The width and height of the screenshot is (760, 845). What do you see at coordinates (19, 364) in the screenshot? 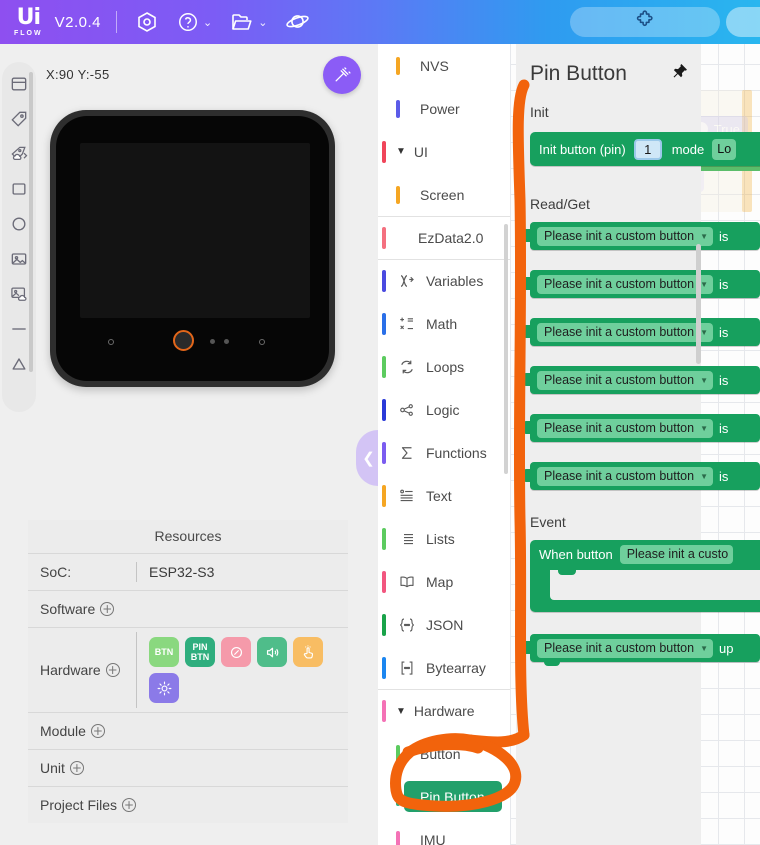
I see `triangle-icon` at bounding box center [19, 364].